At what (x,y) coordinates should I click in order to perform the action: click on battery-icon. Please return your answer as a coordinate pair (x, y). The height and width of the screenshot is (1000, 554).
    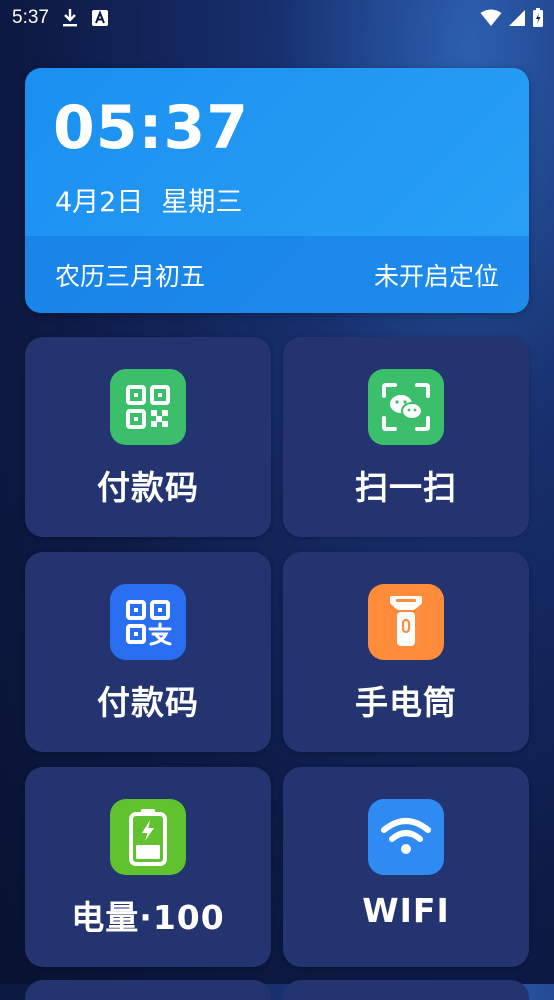
    Looking at the image, I should click on (538, 18).